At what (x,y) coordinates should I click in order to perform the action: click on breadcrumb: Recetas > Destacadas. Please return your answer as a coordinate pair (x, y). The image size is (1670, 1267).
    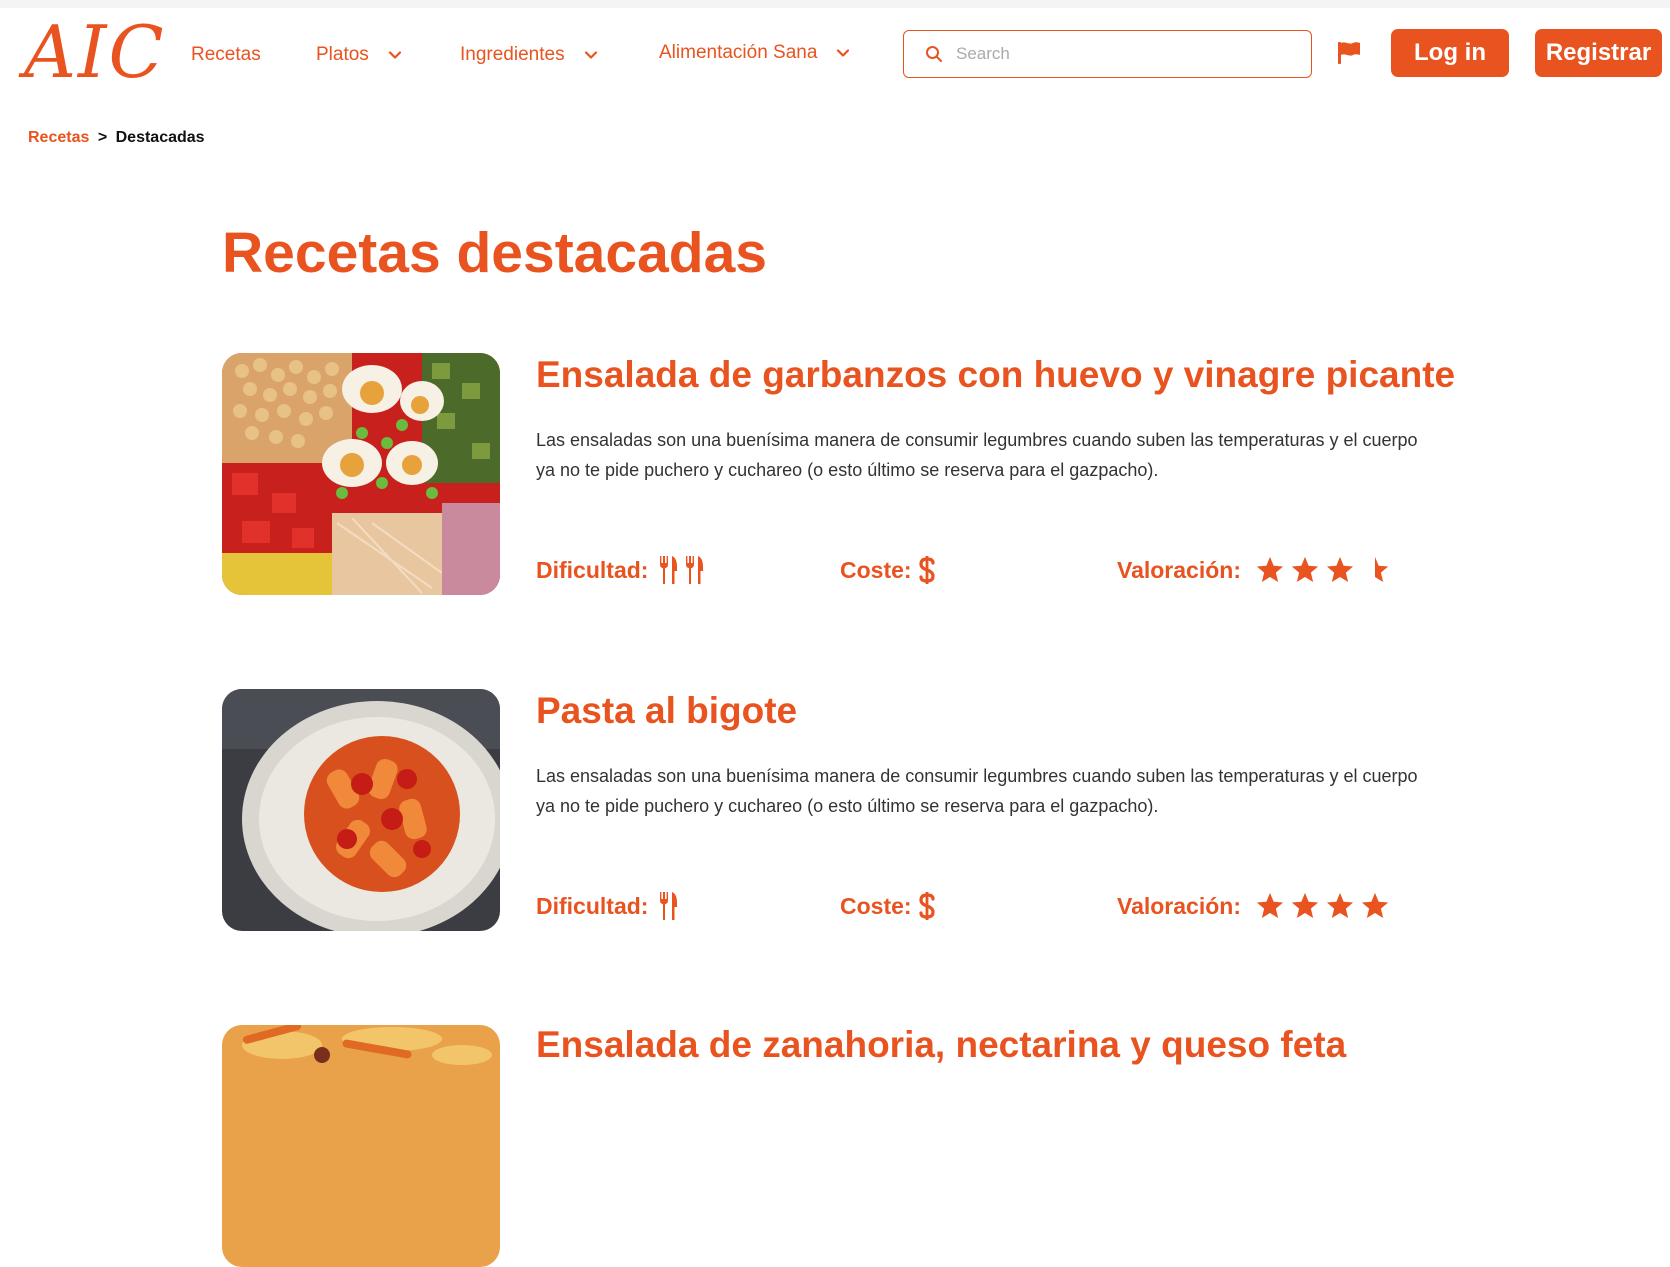
    Looking at the image, I should click on (116, 138).